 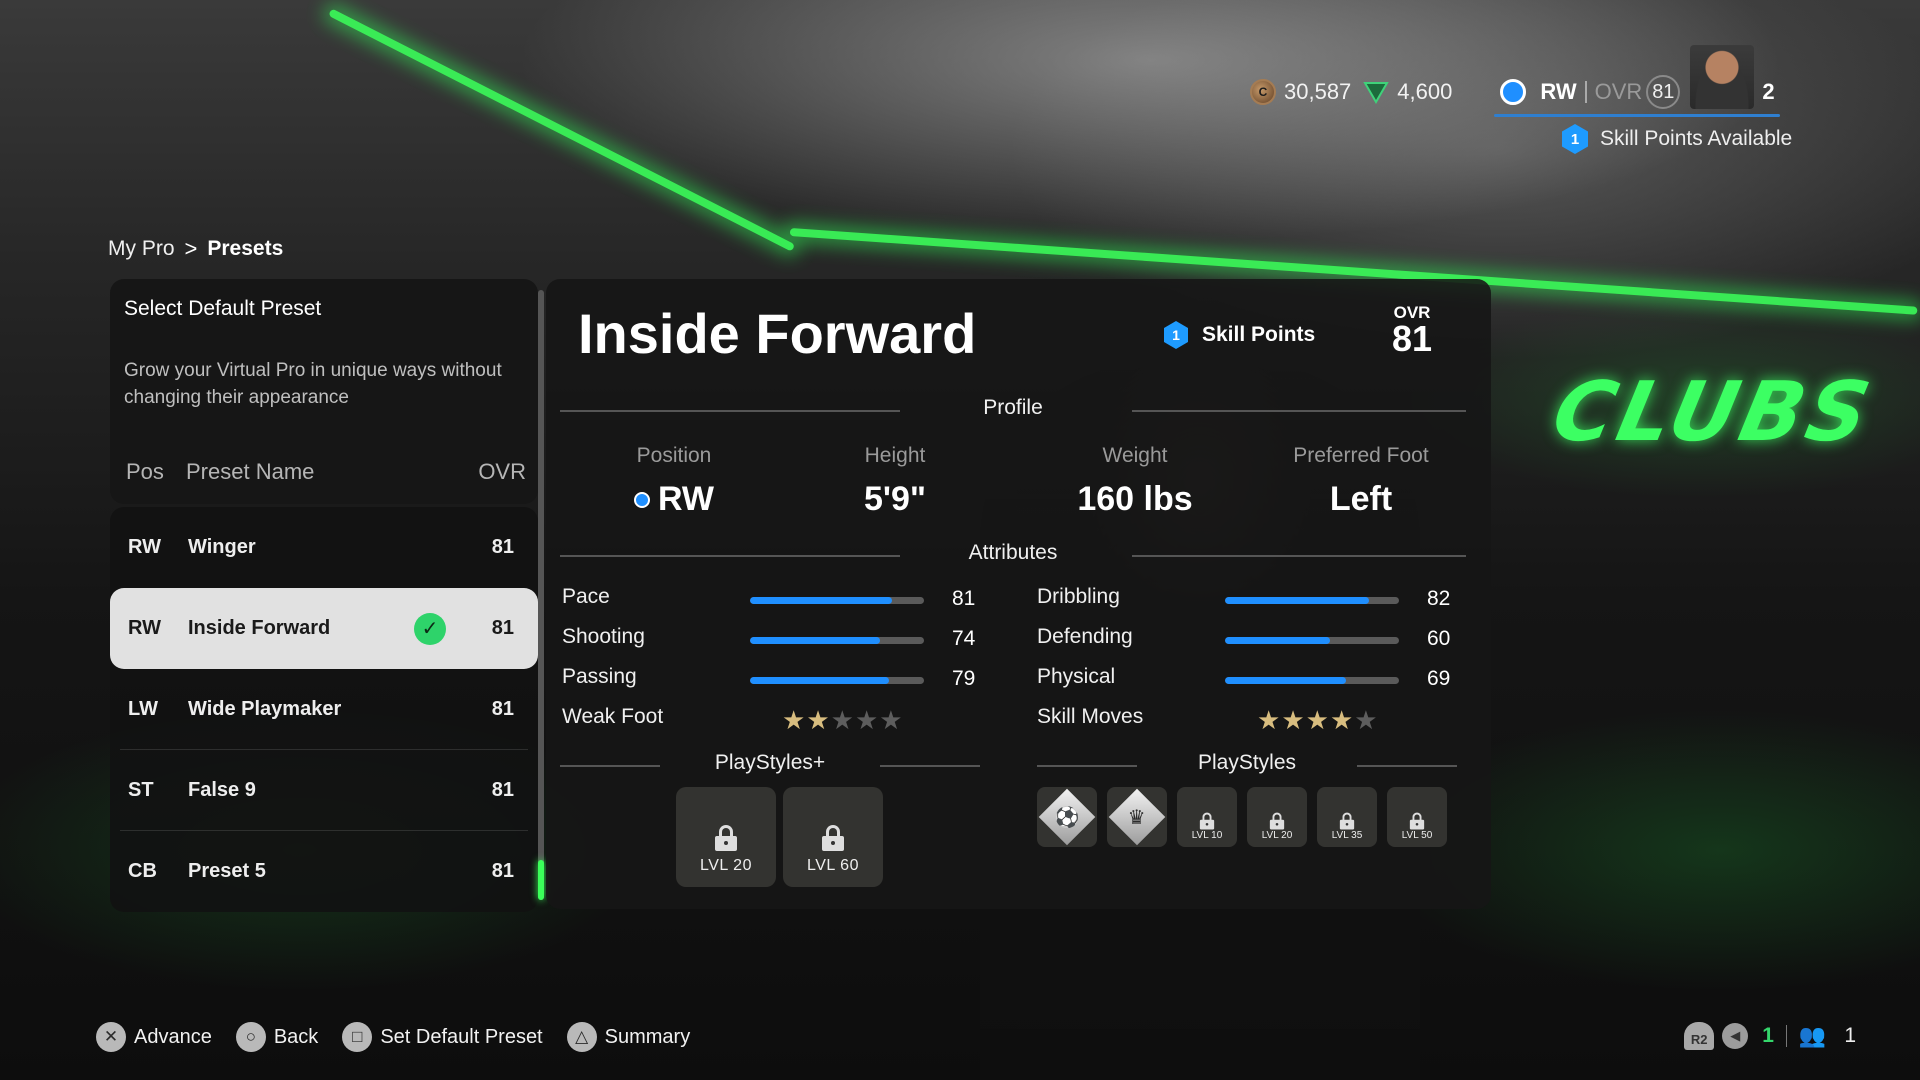 I want to click on skill-points-indicator: 1 Skill Points, so click(x=1239, y=335).